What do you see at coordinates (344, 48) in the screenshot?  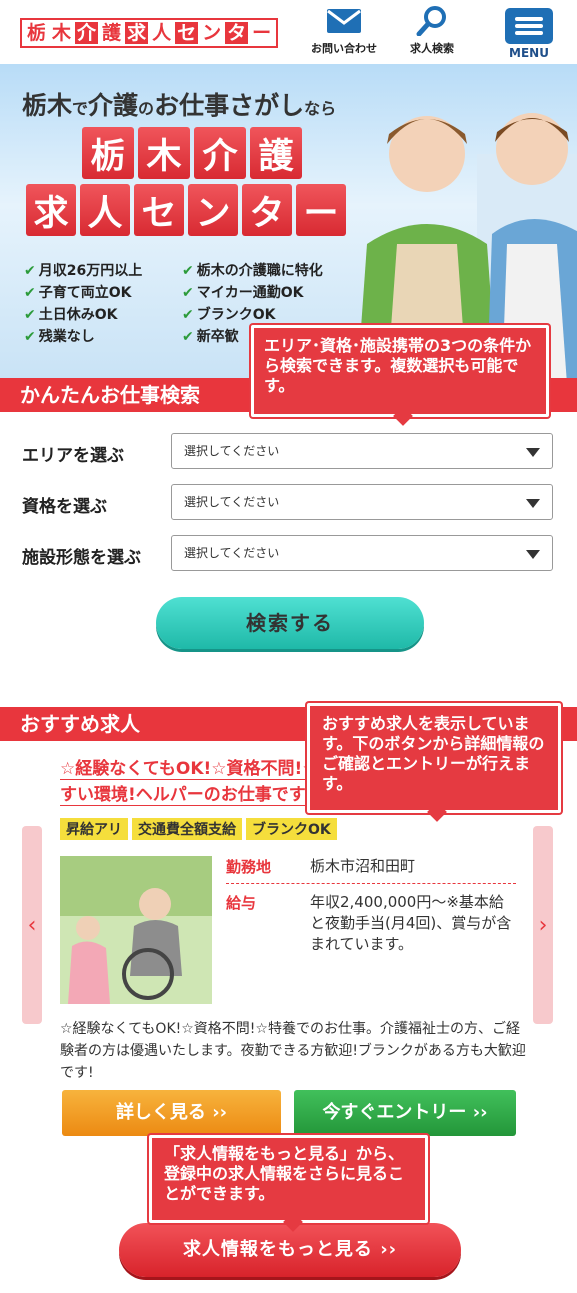 I see `contact-label: お問い合わせ` at bounding box center [344, 48].